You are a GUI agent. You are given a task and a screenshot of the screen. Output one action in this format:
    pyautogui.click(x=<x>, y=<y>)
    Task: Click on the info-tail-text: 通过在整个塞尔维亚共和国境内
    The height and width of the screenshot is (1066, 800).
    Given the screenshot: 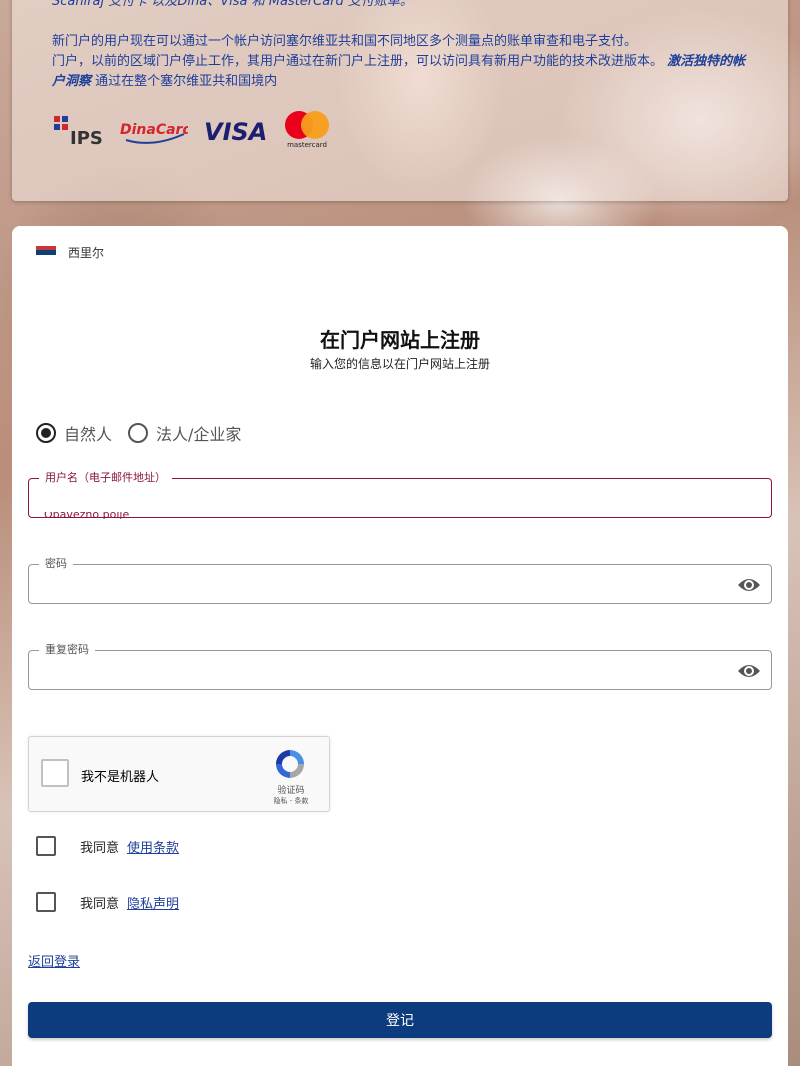 What is the action you would take?
    pyautogui.click(x=186, y=81)
    